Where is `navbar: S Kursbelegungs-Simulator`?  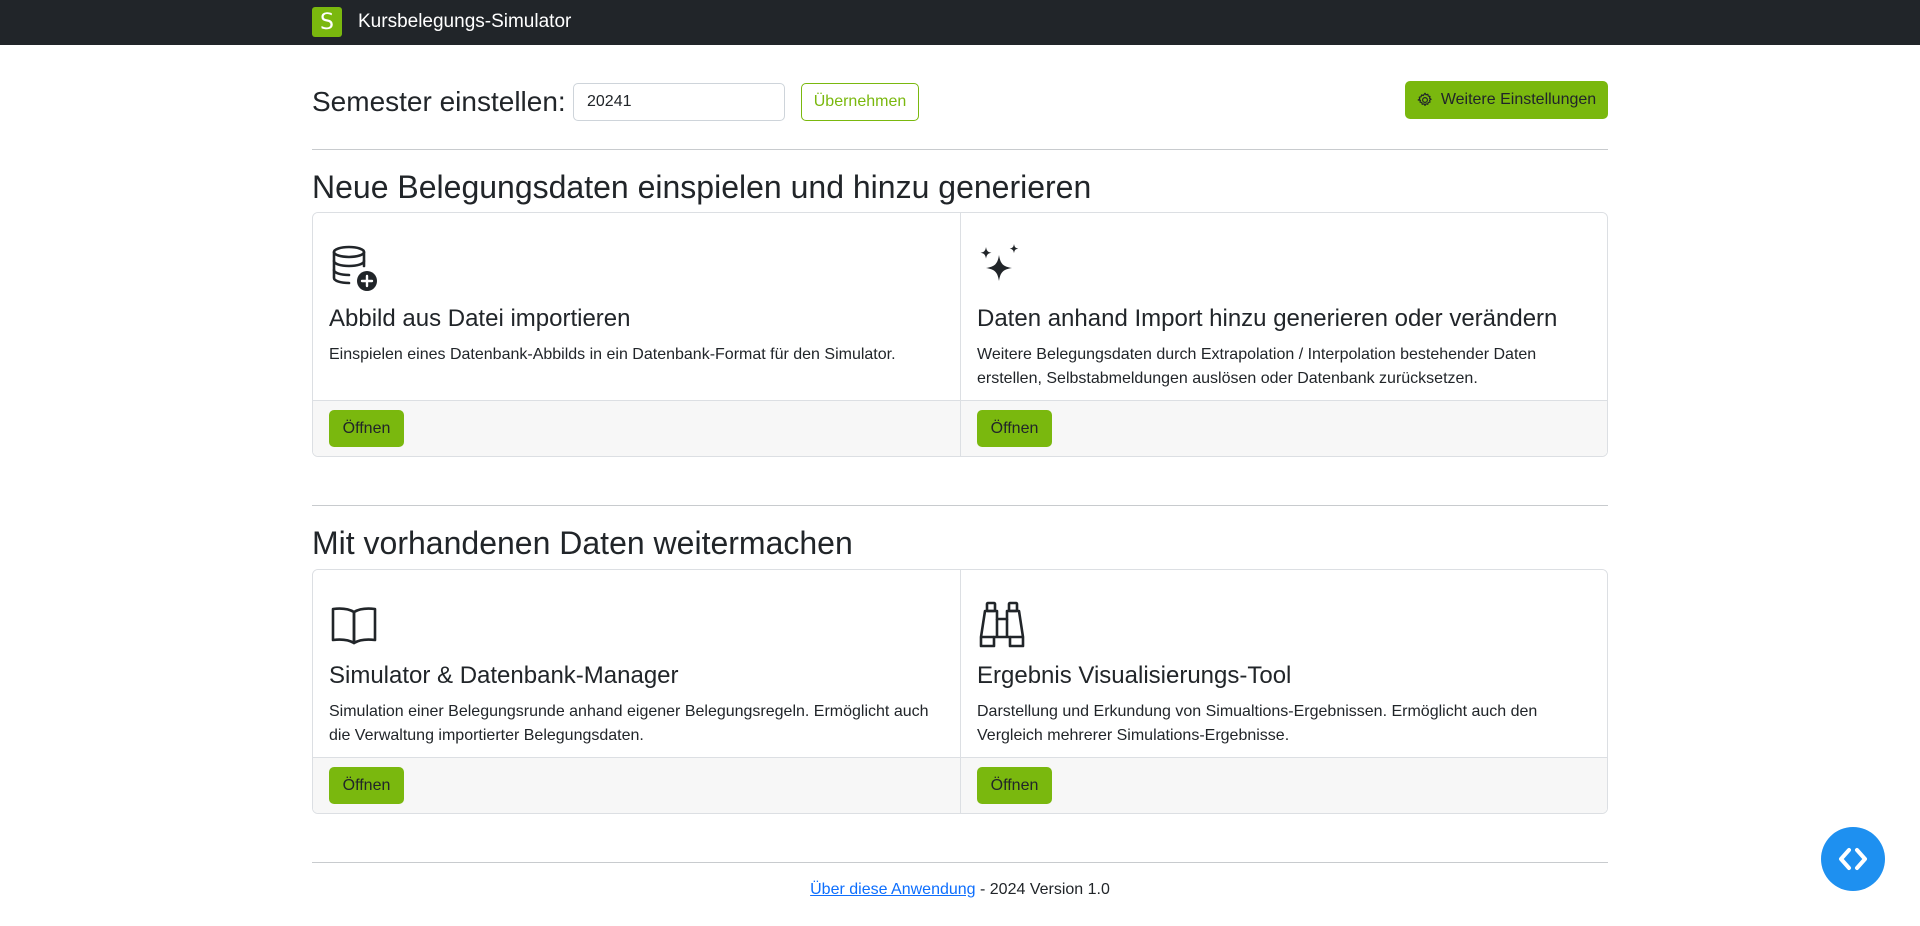
navbar: S Kursbelegungs-Simulator is located at coordinates (960, 22).